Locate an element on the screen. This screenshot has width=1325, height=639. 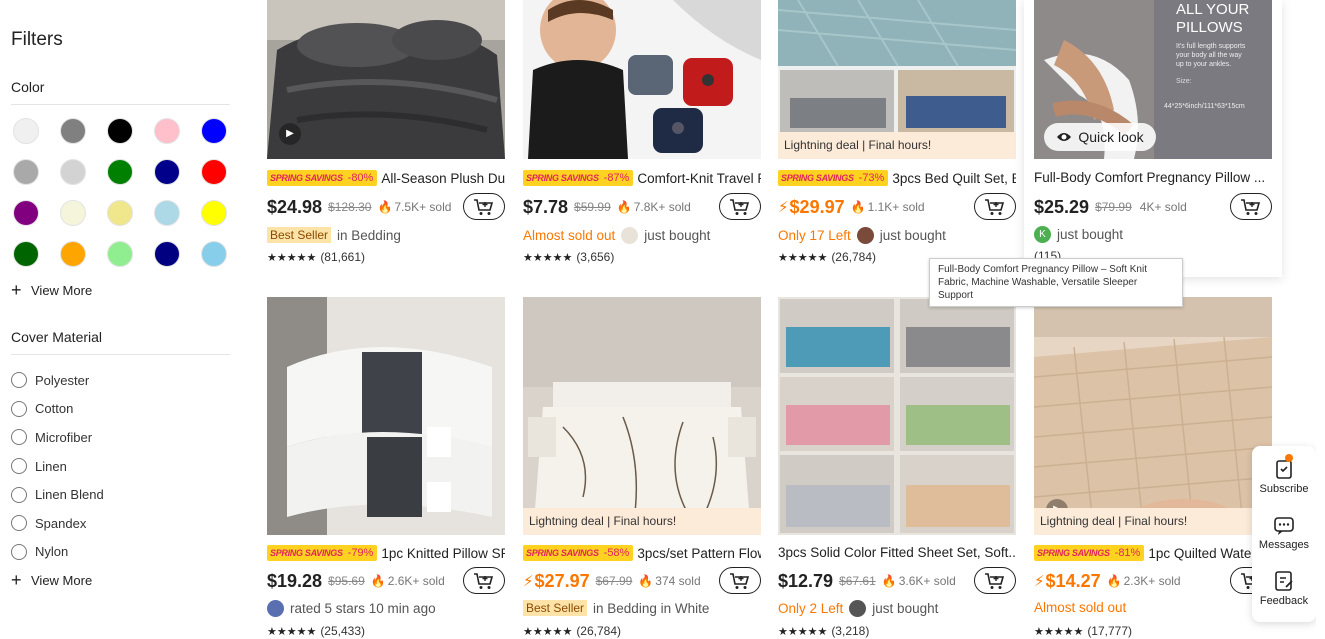
material-option-nylon: Nylon is located at coordinates (57, 552).